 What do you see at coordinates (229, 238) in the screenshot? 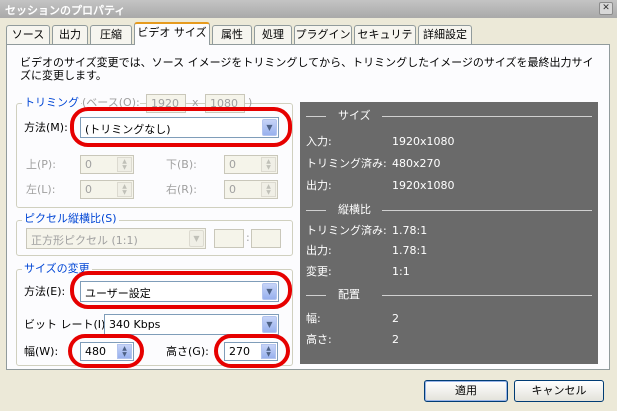
I see `pixel-aspect-num` at bounding box center [229, 238].